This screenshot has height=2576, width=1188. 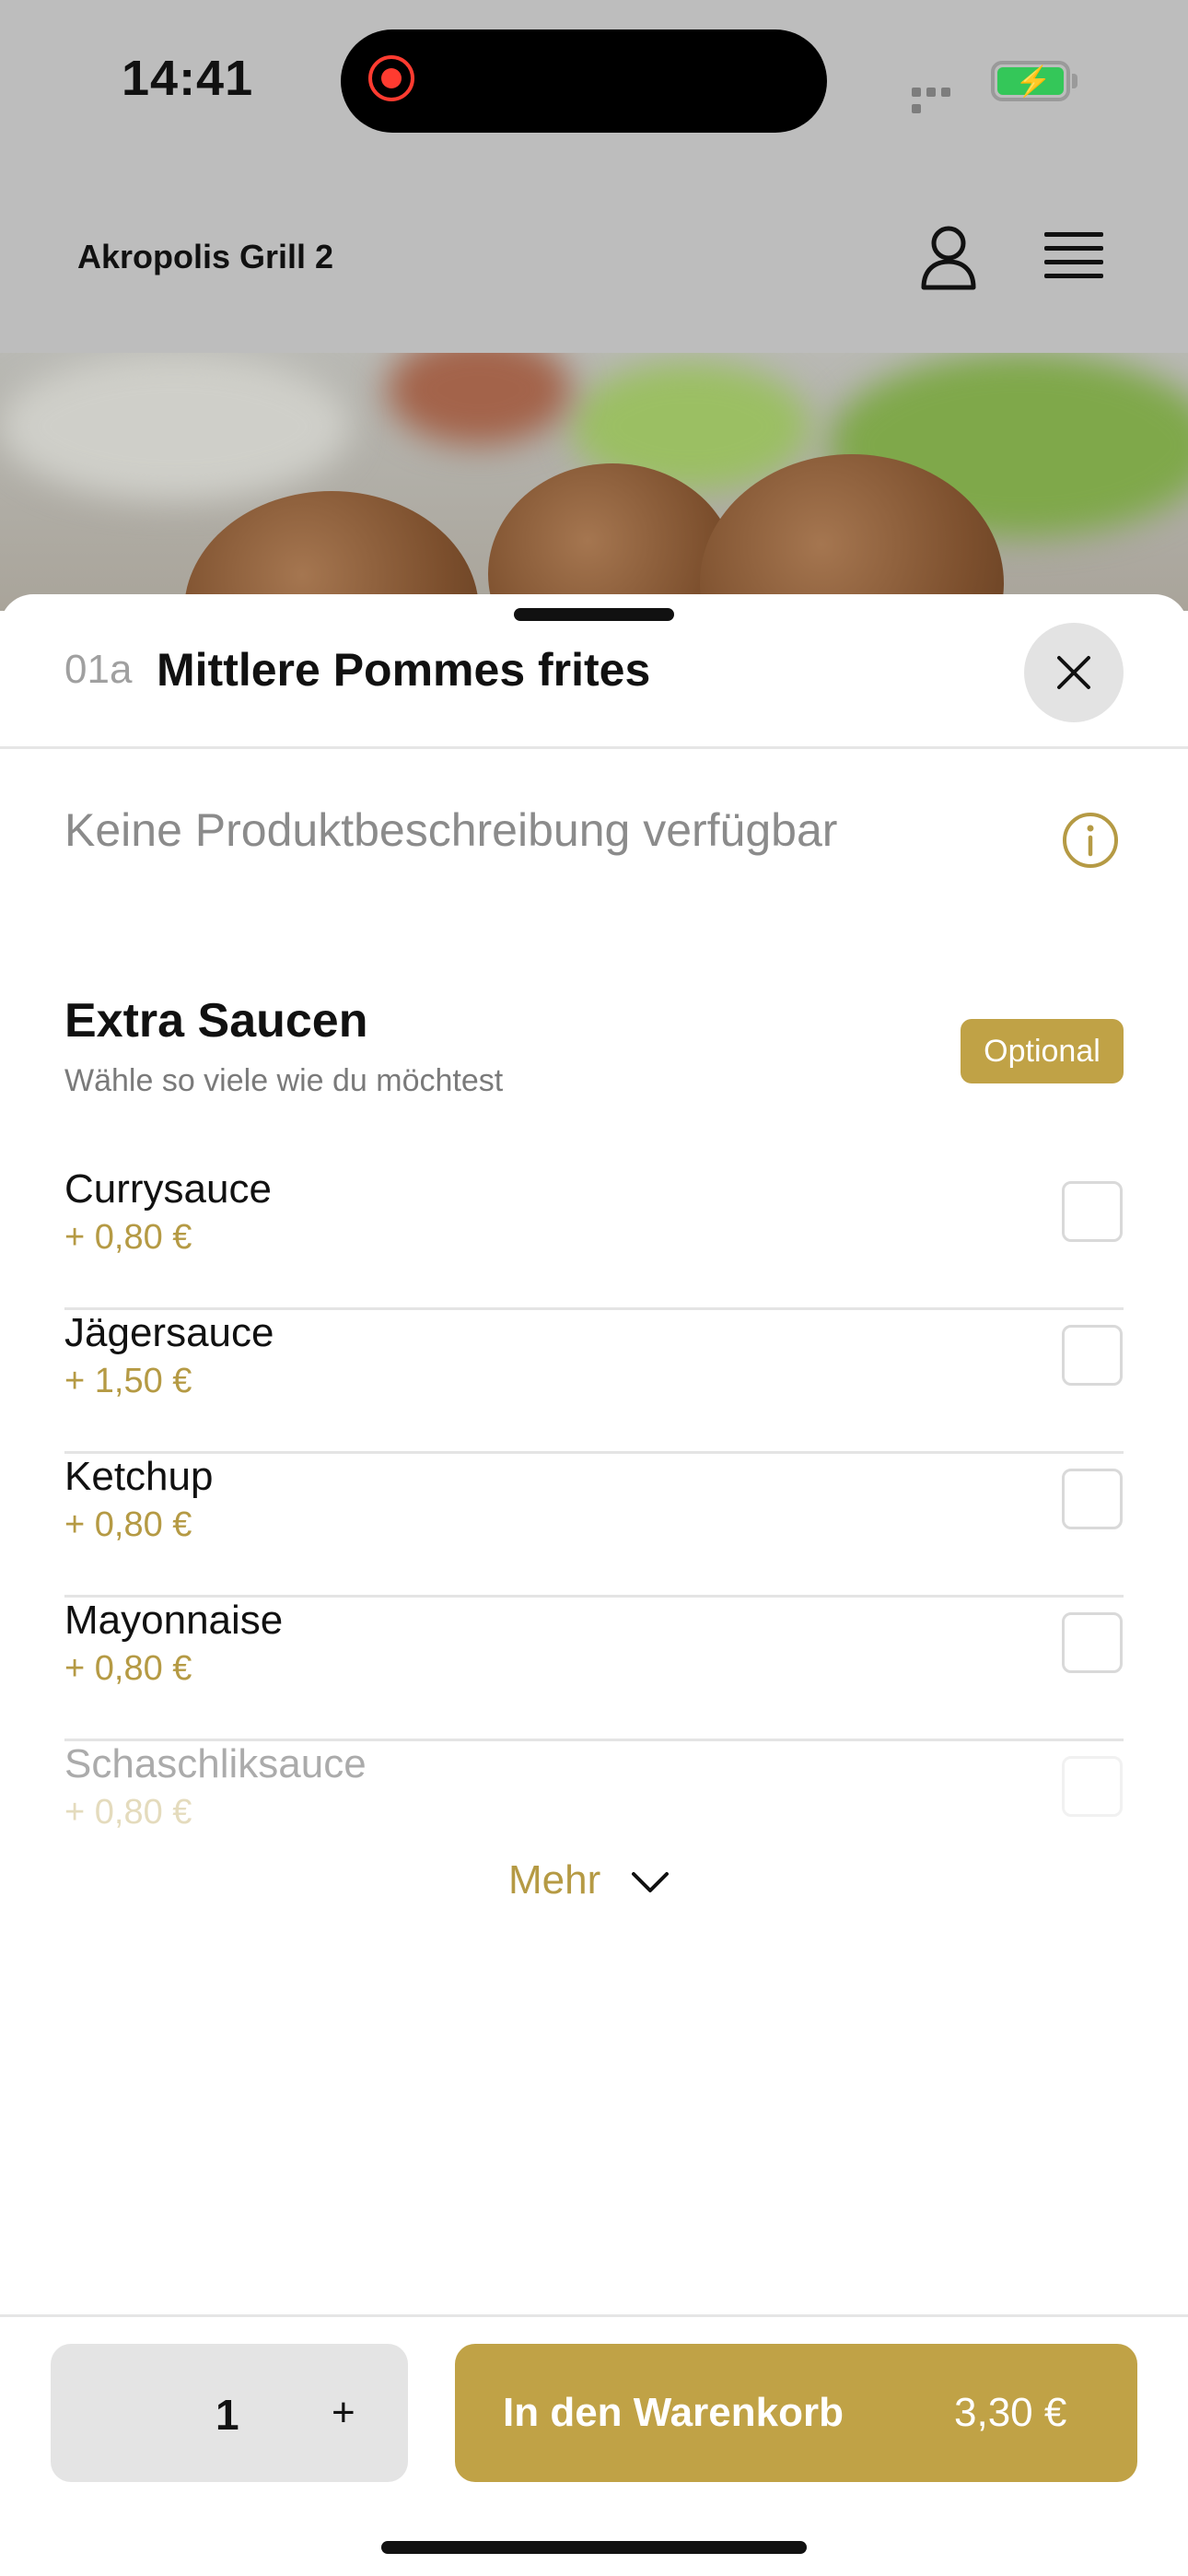 What do you see at coordinates (1074, 81) in the screenshot?
I see `battery-tip` at bounding box center [1074, 81].